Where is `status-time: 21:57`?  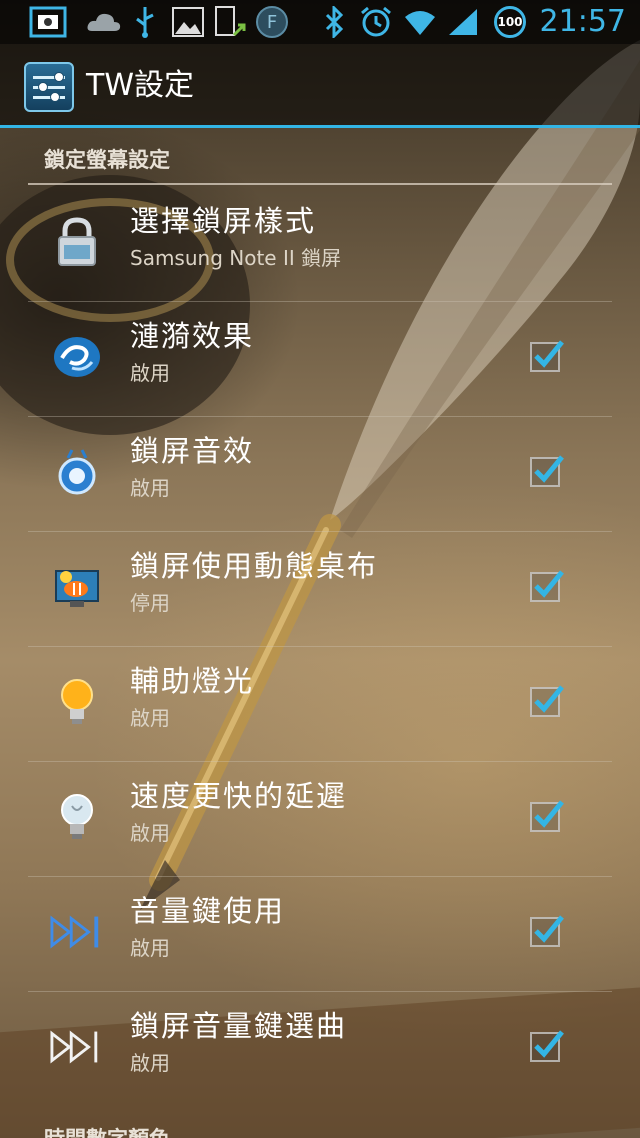
status-time: 21:57 is located at coordinates (582, 21).